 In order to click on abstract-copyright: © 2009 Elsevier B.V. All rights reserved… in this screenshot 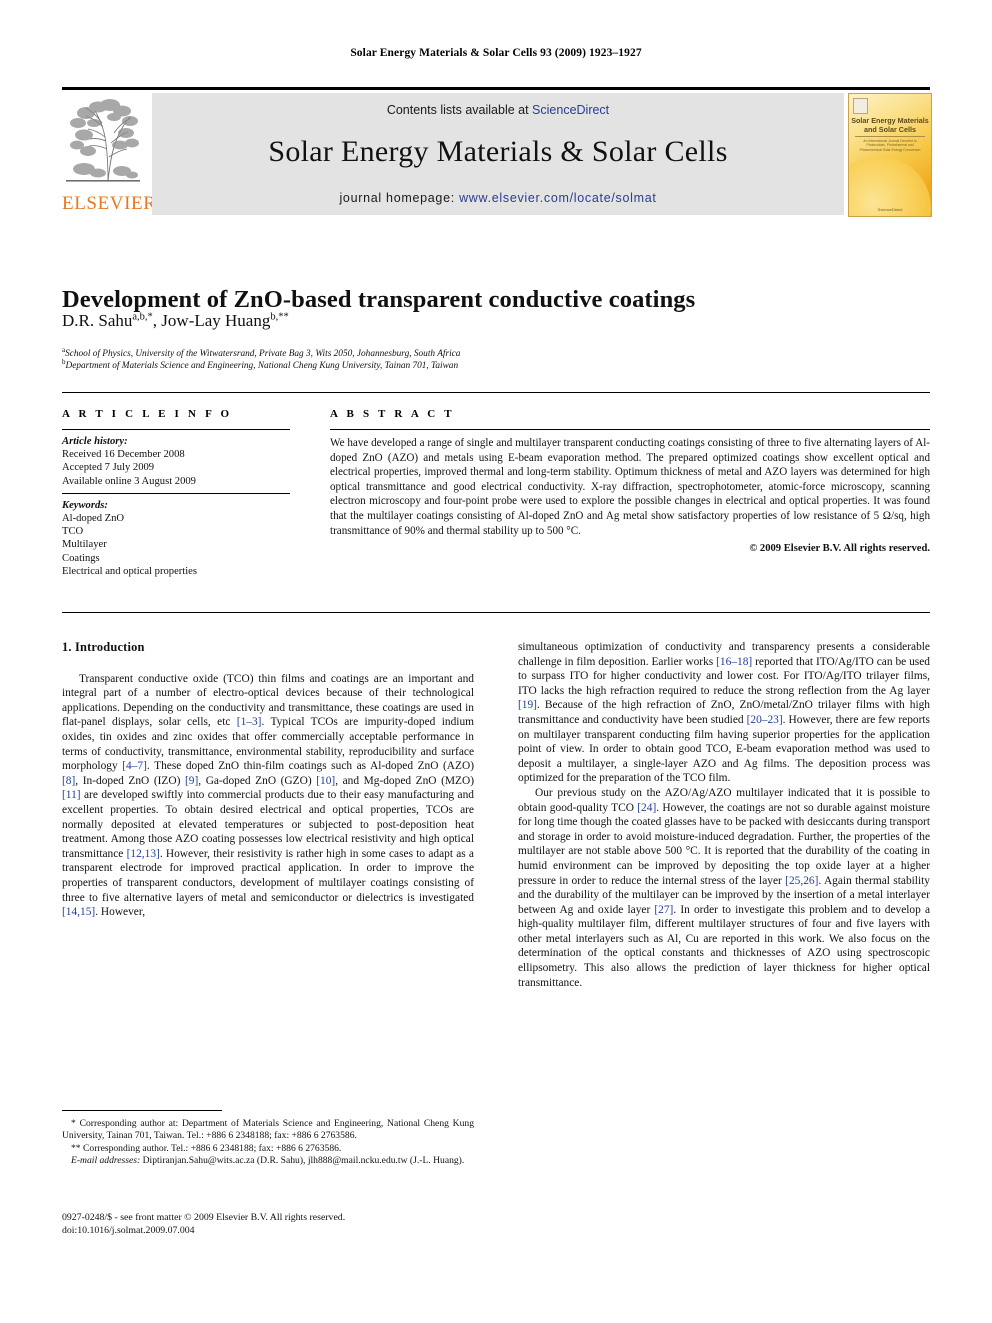, I will do `click(839, 549)`.